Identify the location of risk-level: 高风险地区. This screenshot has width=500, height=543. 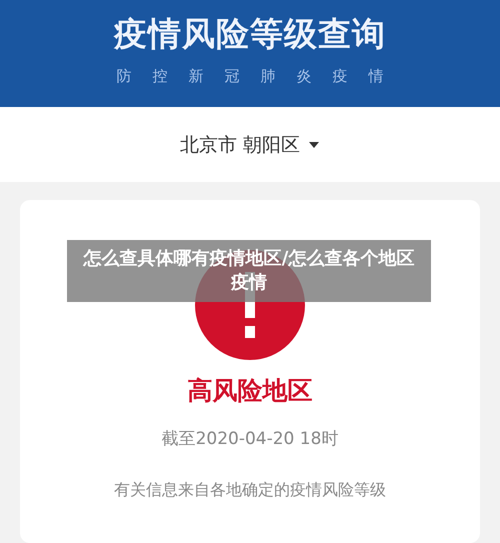
(250, 391).